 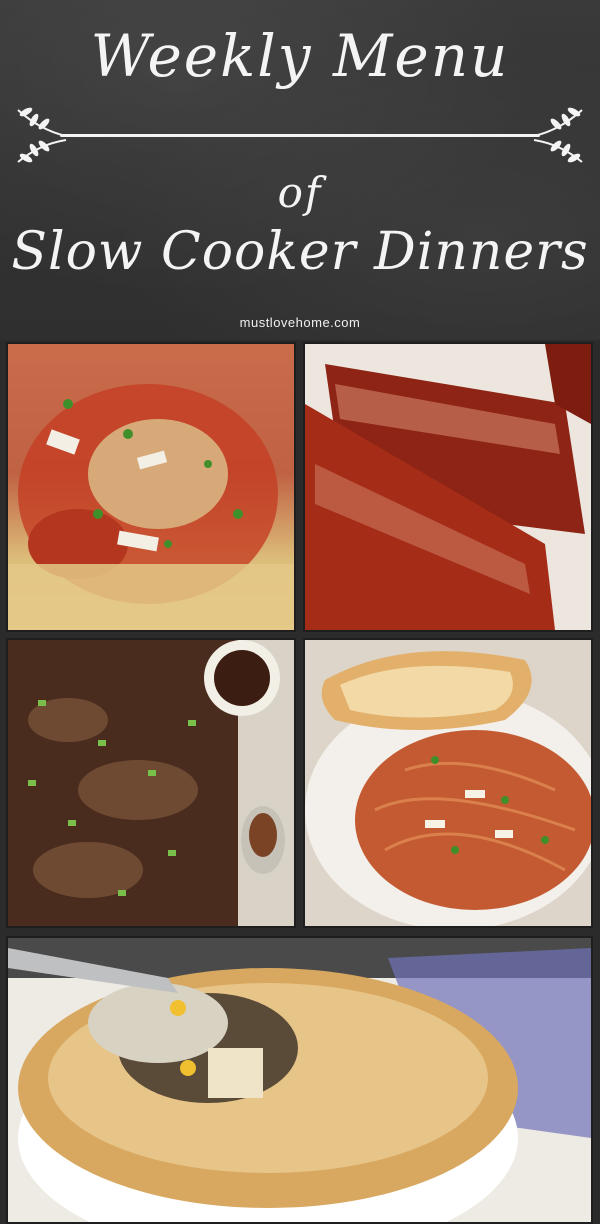 I want to click on chicken-cacciatore-spaghetti-photo, so click(x=151, y=487).